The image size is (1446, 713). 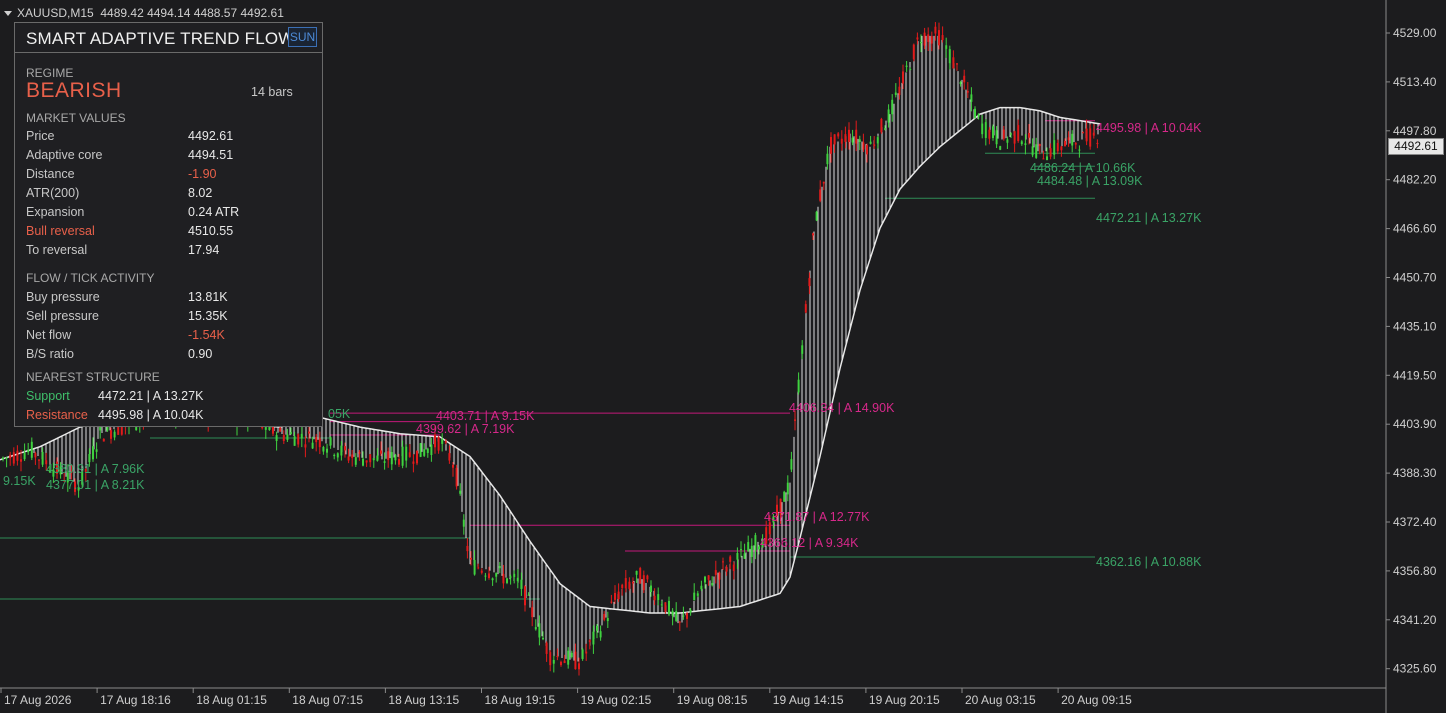 What do you see at coordinates (809, 543) in the screenshot?
I see `level-label: 4366.12 | A 9.34K` at bounding box center [809, 543].